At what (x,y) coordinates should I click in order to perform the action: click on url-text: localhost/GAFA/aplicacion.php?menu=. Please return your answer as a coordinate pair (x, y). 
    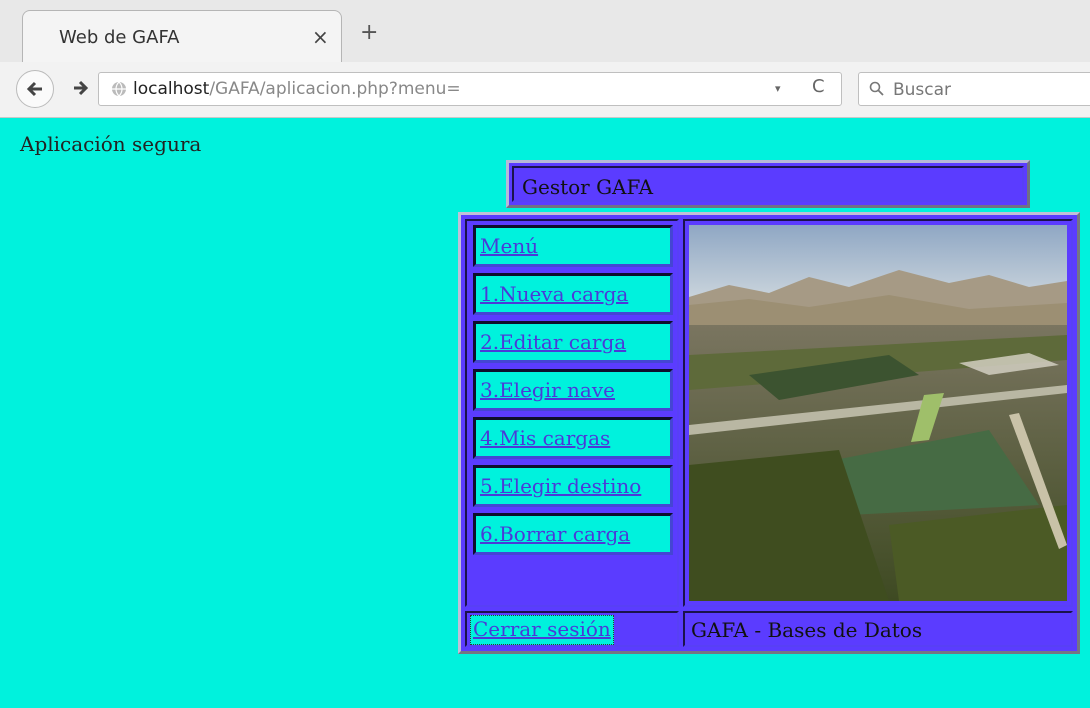
    Looking at the image, I should click on (297, 89).